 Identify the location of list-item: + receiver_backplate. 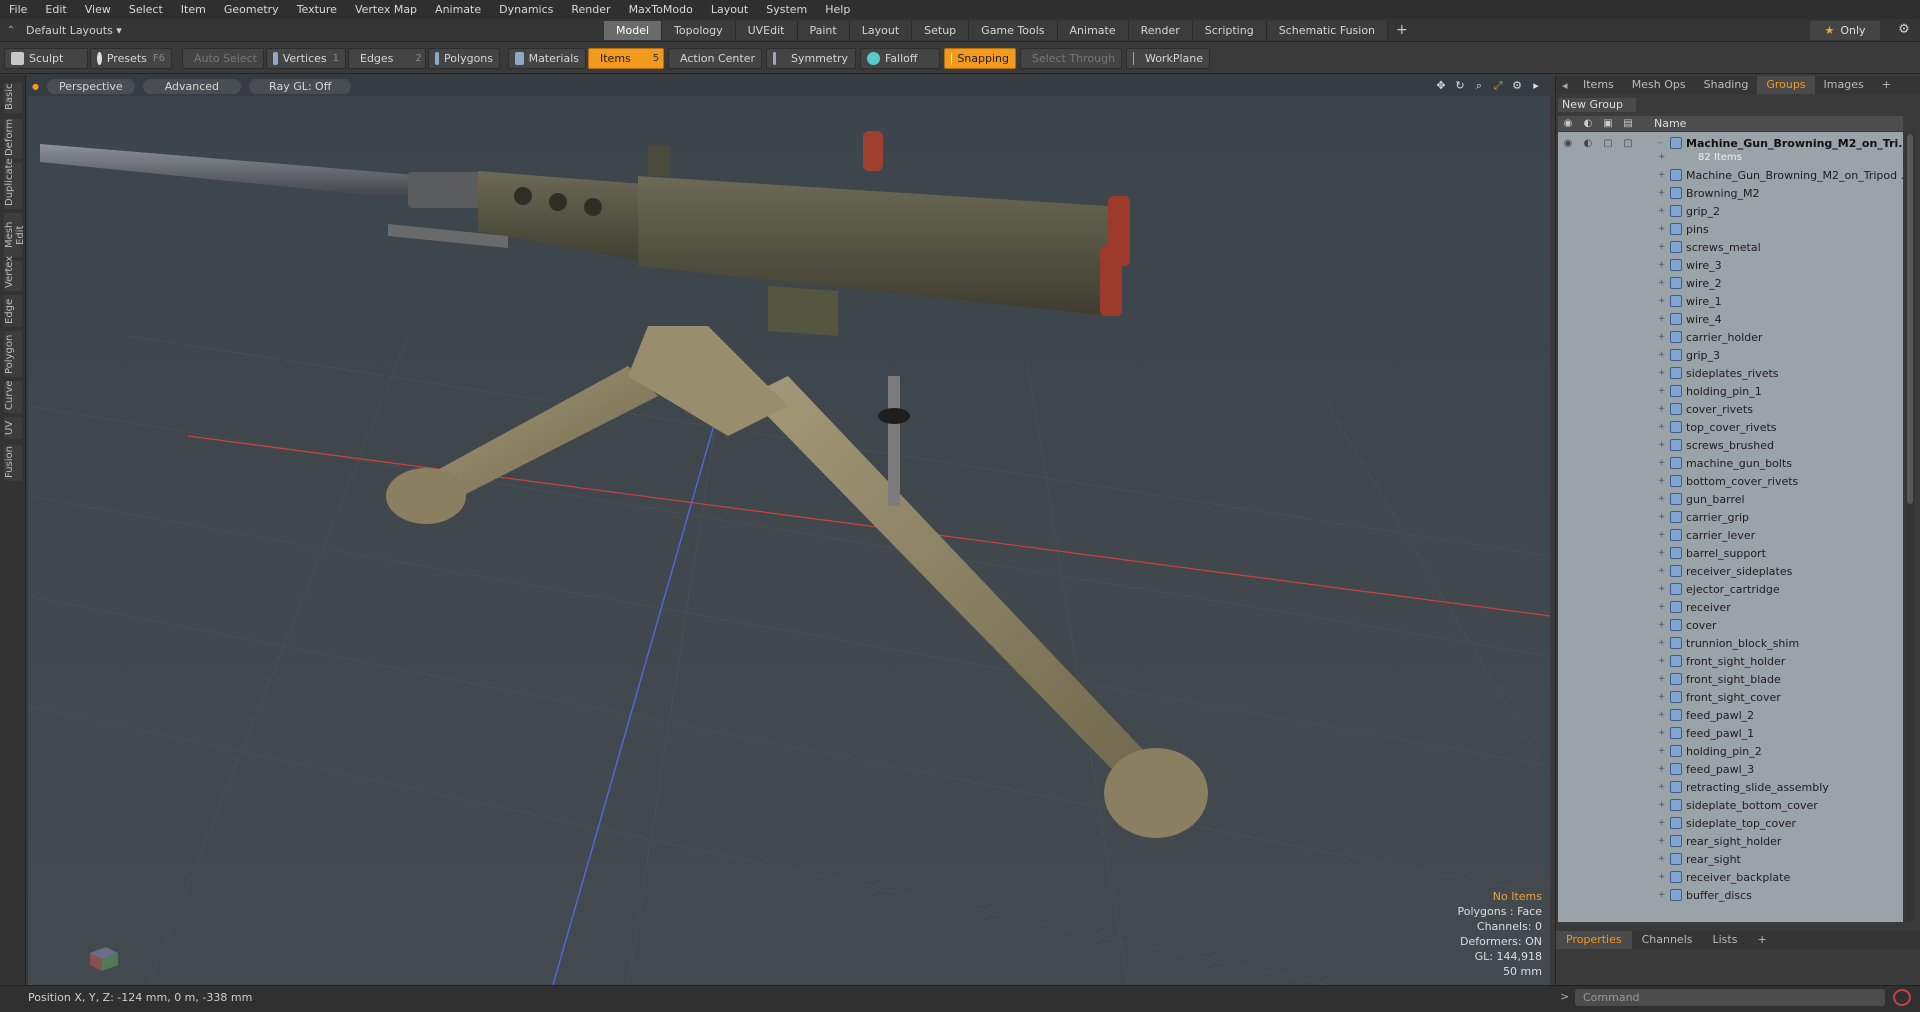
(1730, 877).